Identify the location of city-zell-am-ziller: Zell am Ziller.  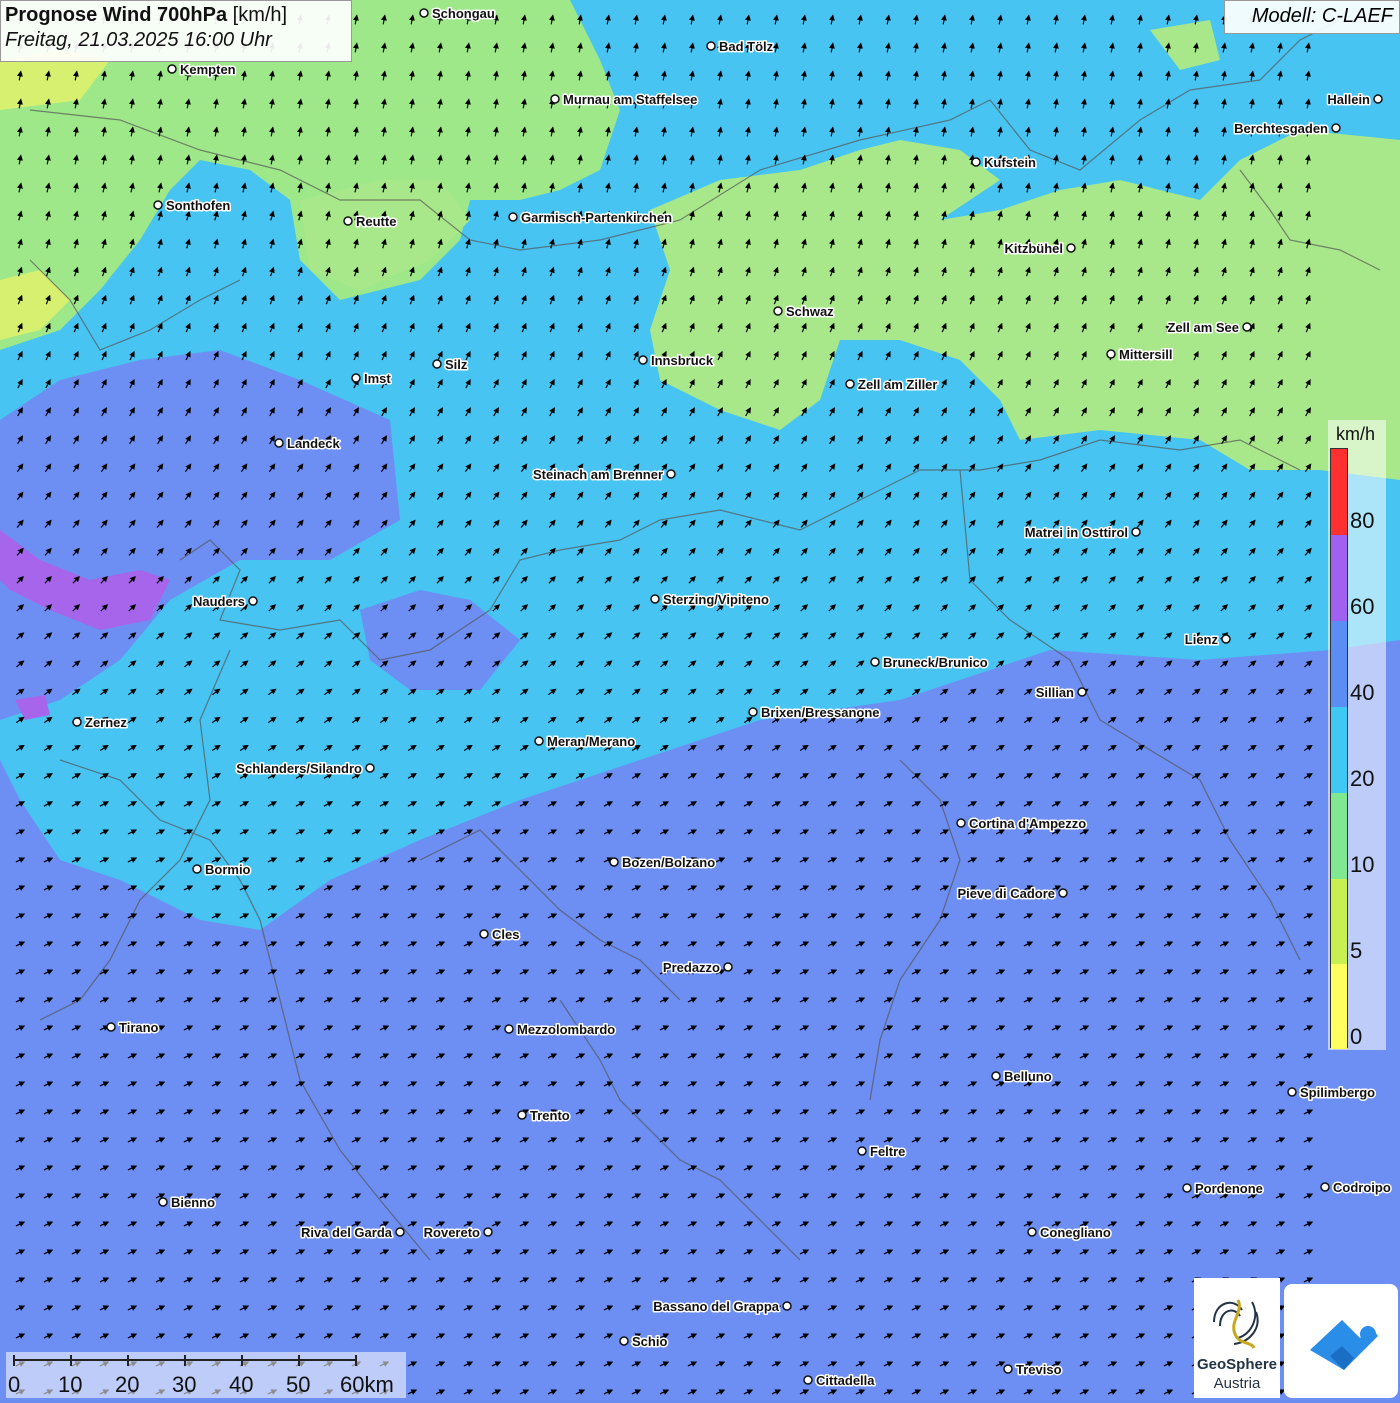
(892, 385).